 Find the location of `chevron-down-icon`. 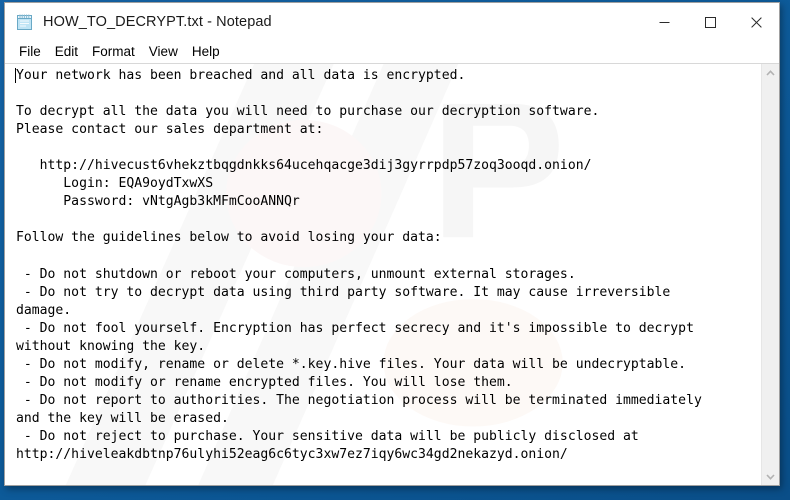

chevron-down-icon is located at coordinates (770, 476).